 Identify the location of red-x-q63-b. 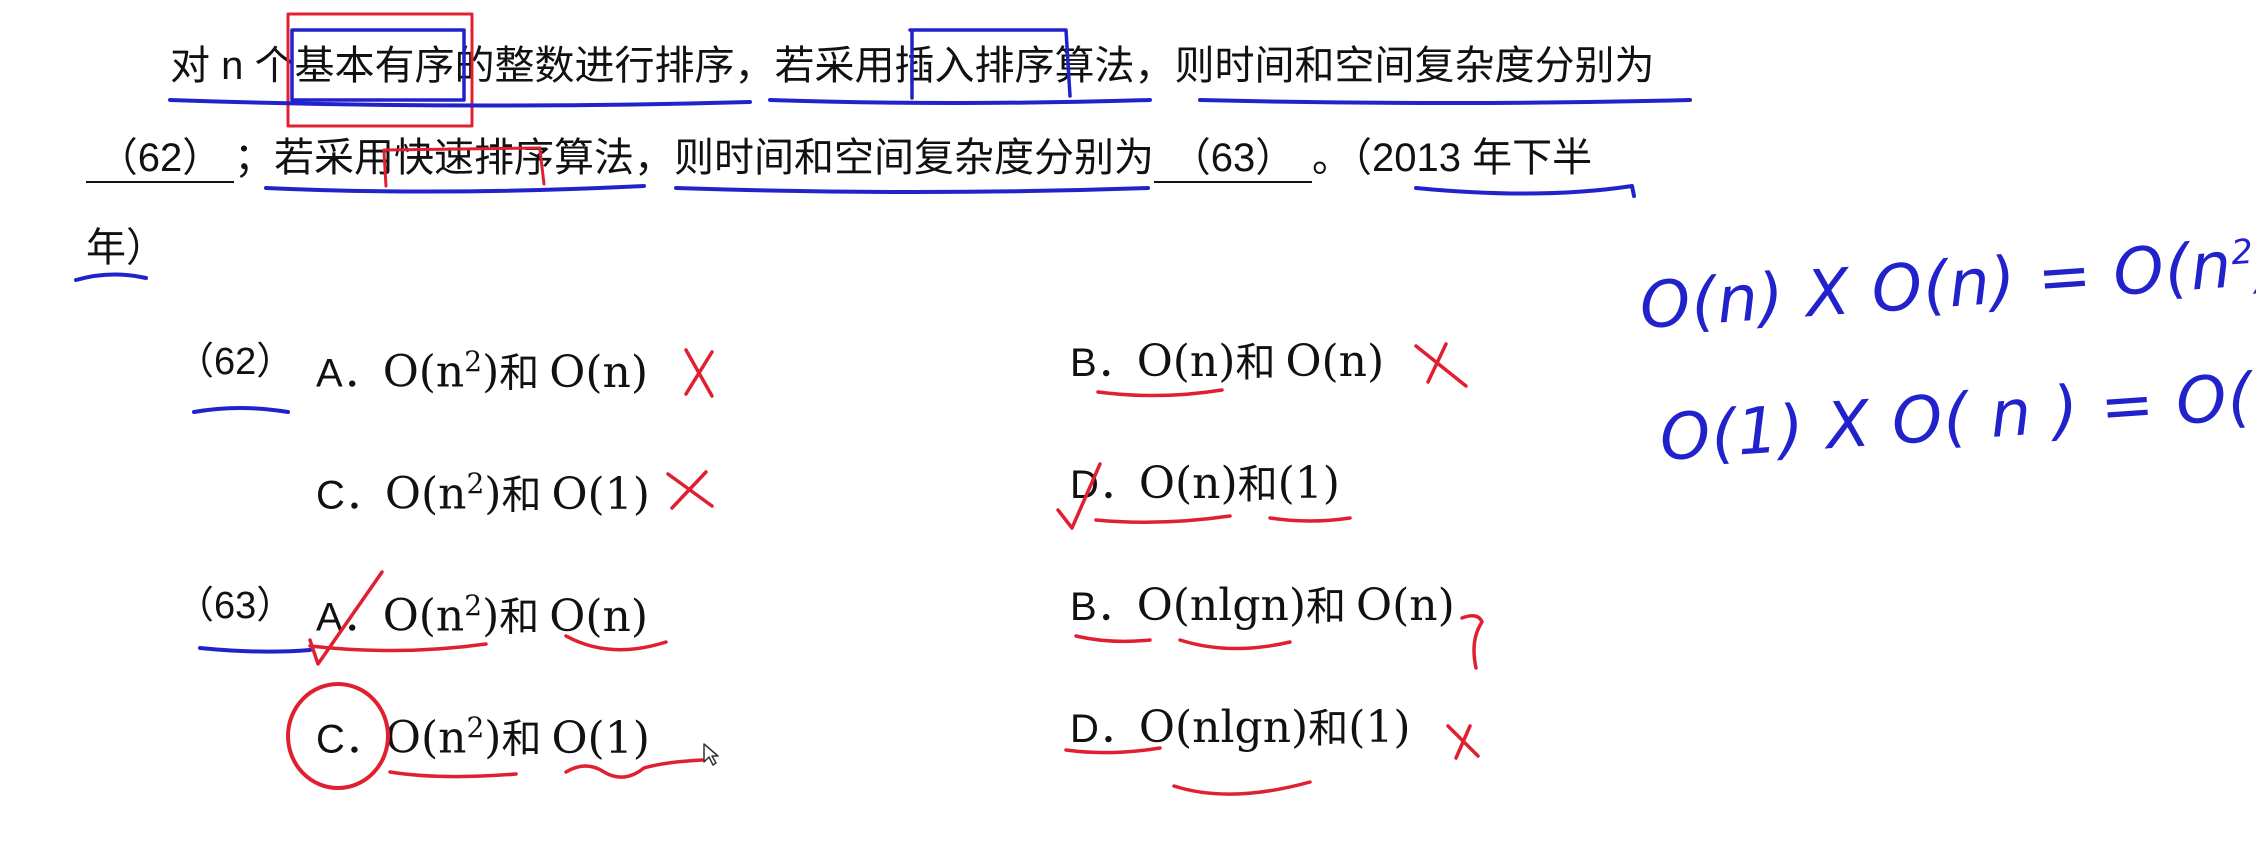
(1472, 642).